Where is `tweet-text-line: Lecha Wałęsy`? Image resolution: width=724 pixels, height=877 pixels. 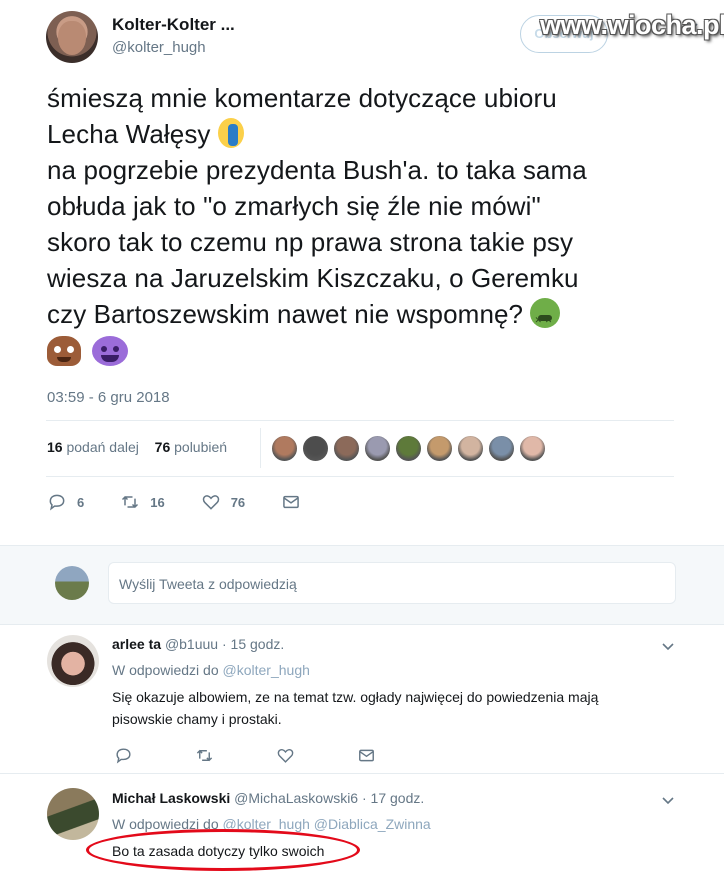 tweet-text-line: Lecha Wałęsy is located at coordinates (372, 134).